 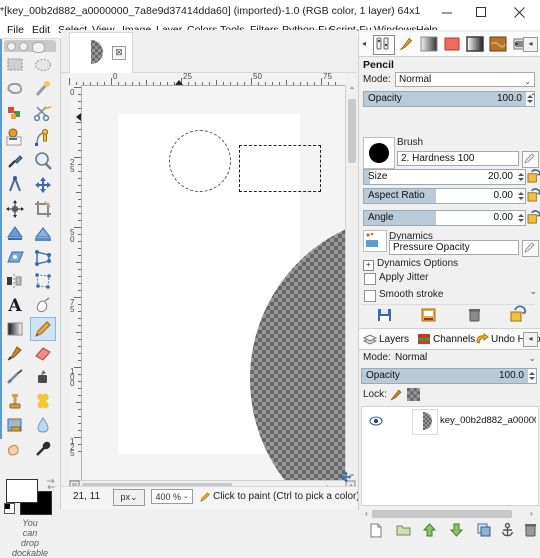 What do you see at coordinates (517, 43) in the screenshot?
I see `dock-tabs-right-arrow: ▸` at bounding box center [517, 43].